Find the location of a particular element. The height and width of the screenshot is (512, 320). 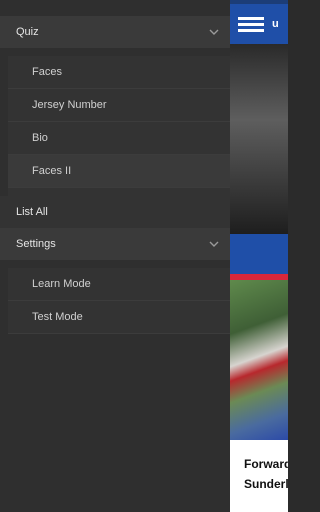

drawer-item-label: Learn Mode is located at coordinates (61, 284).